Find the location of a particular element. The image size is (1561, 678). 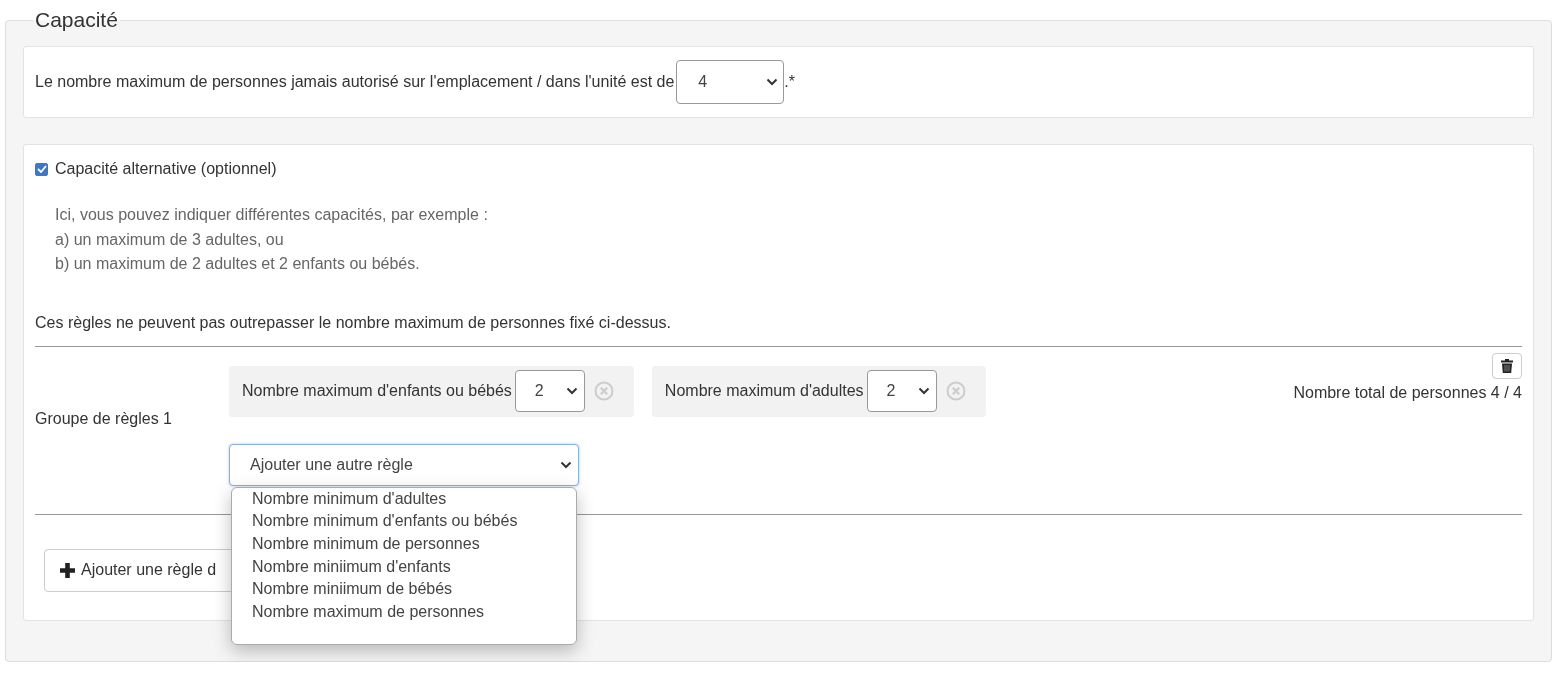

rule-label: Nombre maximum d'enfants ou bébés is located at coordinates (377, 391).